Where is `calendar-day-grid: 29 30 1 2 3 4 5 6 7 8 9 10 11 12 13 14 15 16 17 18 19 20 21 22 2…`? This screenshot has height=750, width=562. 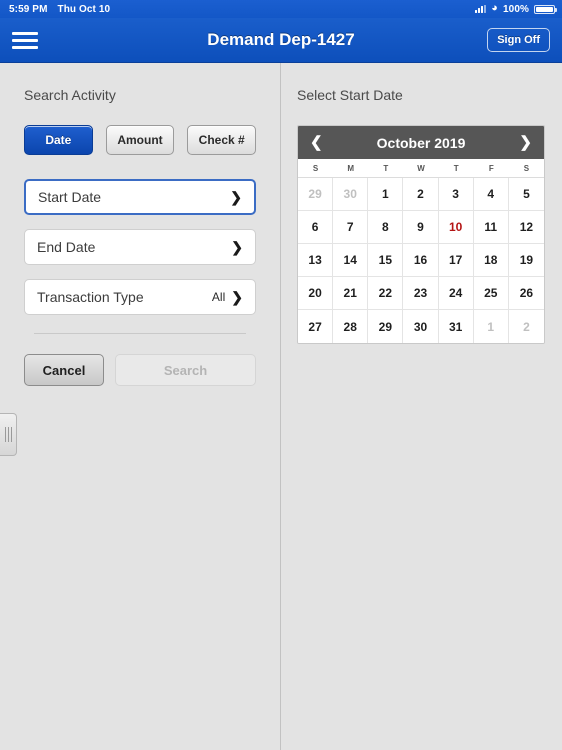
calendar-day-grid: 29 30 1 2 3 4 5 6 7 8 9 10 11 12 13 14 15 16 17 18 19 20 21 22 2… is located at coordinates (421, 260).